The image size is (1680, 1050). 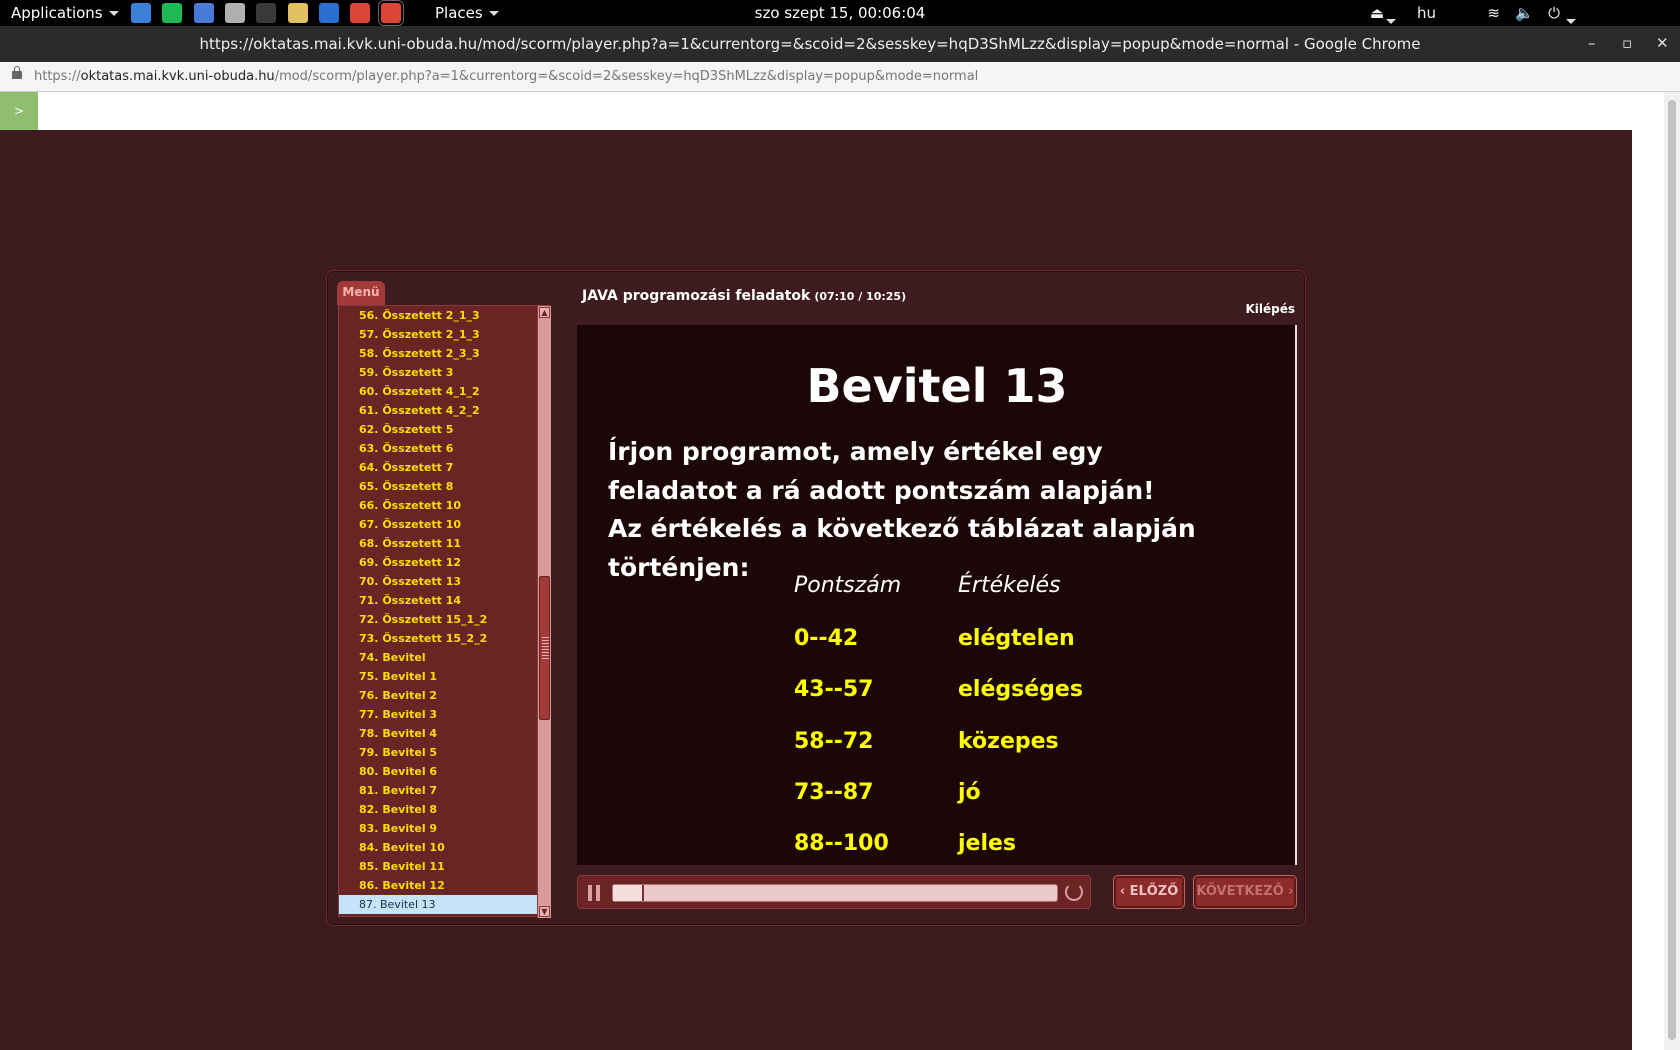 I want to click on table-cell: 88--100, so click(x=841, y=843).